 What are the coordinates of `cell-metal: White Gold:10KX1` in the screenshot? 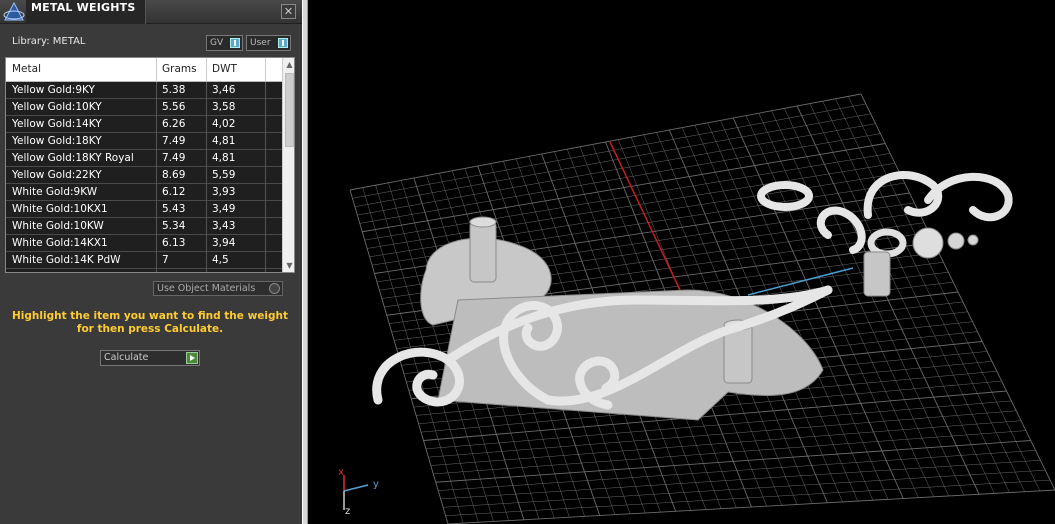 It's located at (60, 209).